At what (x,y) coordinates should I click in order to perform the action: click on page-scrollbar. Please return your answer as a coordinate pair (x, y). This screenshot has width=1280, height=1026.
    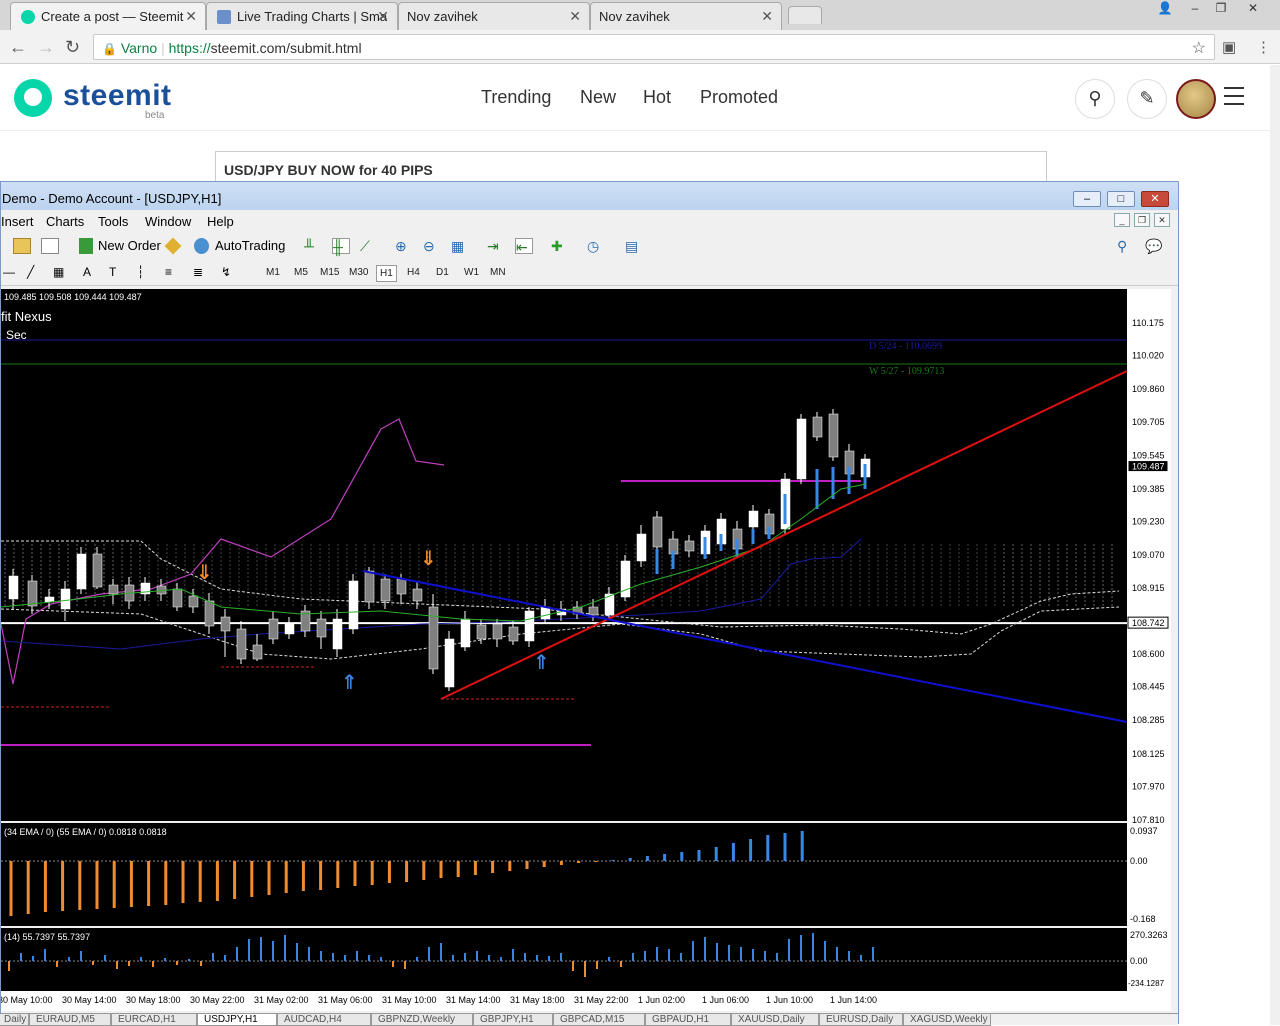
    Looking at the image, I should click on (1275, 545).